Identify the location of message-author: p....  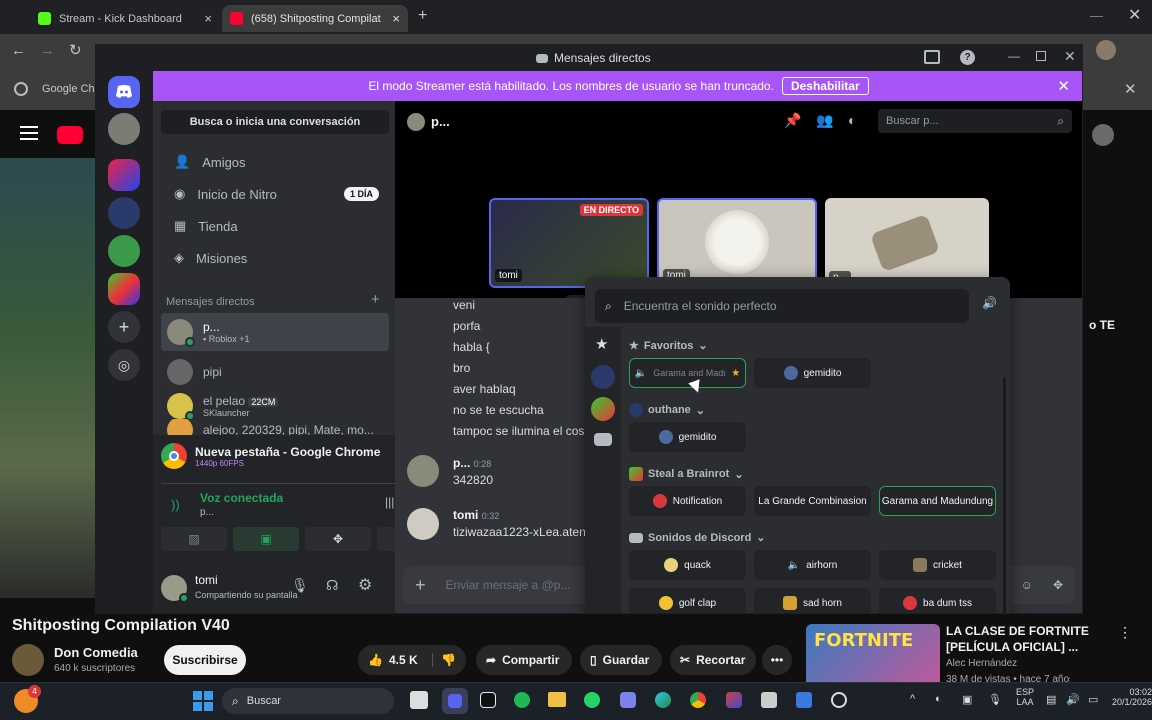
(461, 463).